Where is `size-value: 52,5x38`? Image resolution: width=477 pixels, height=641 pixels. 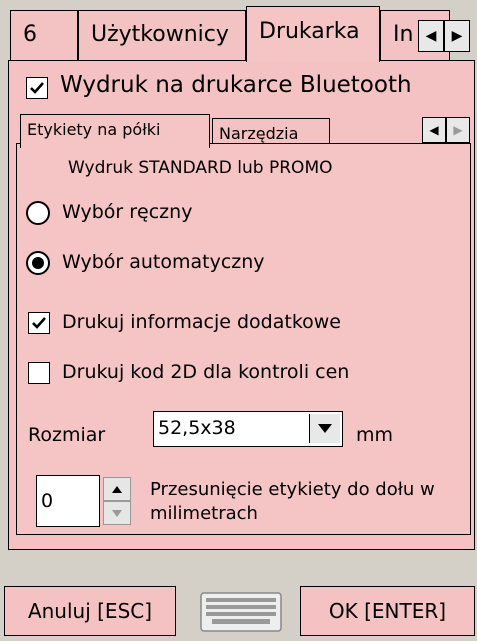 size-value: 52,5x38 is located at coordinates (197, 428).